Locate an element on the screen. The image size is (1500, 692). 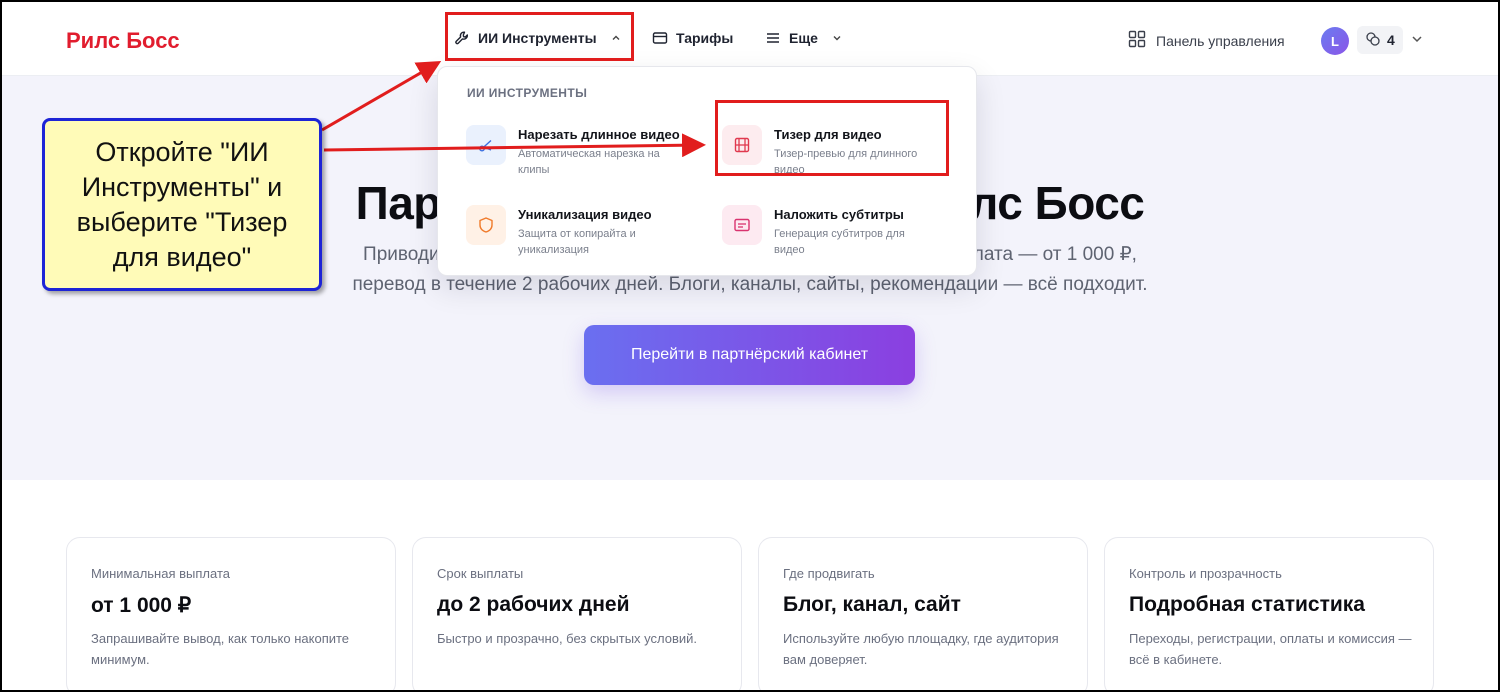
coin-balance: 4 is located at coordinates (1380, 40).